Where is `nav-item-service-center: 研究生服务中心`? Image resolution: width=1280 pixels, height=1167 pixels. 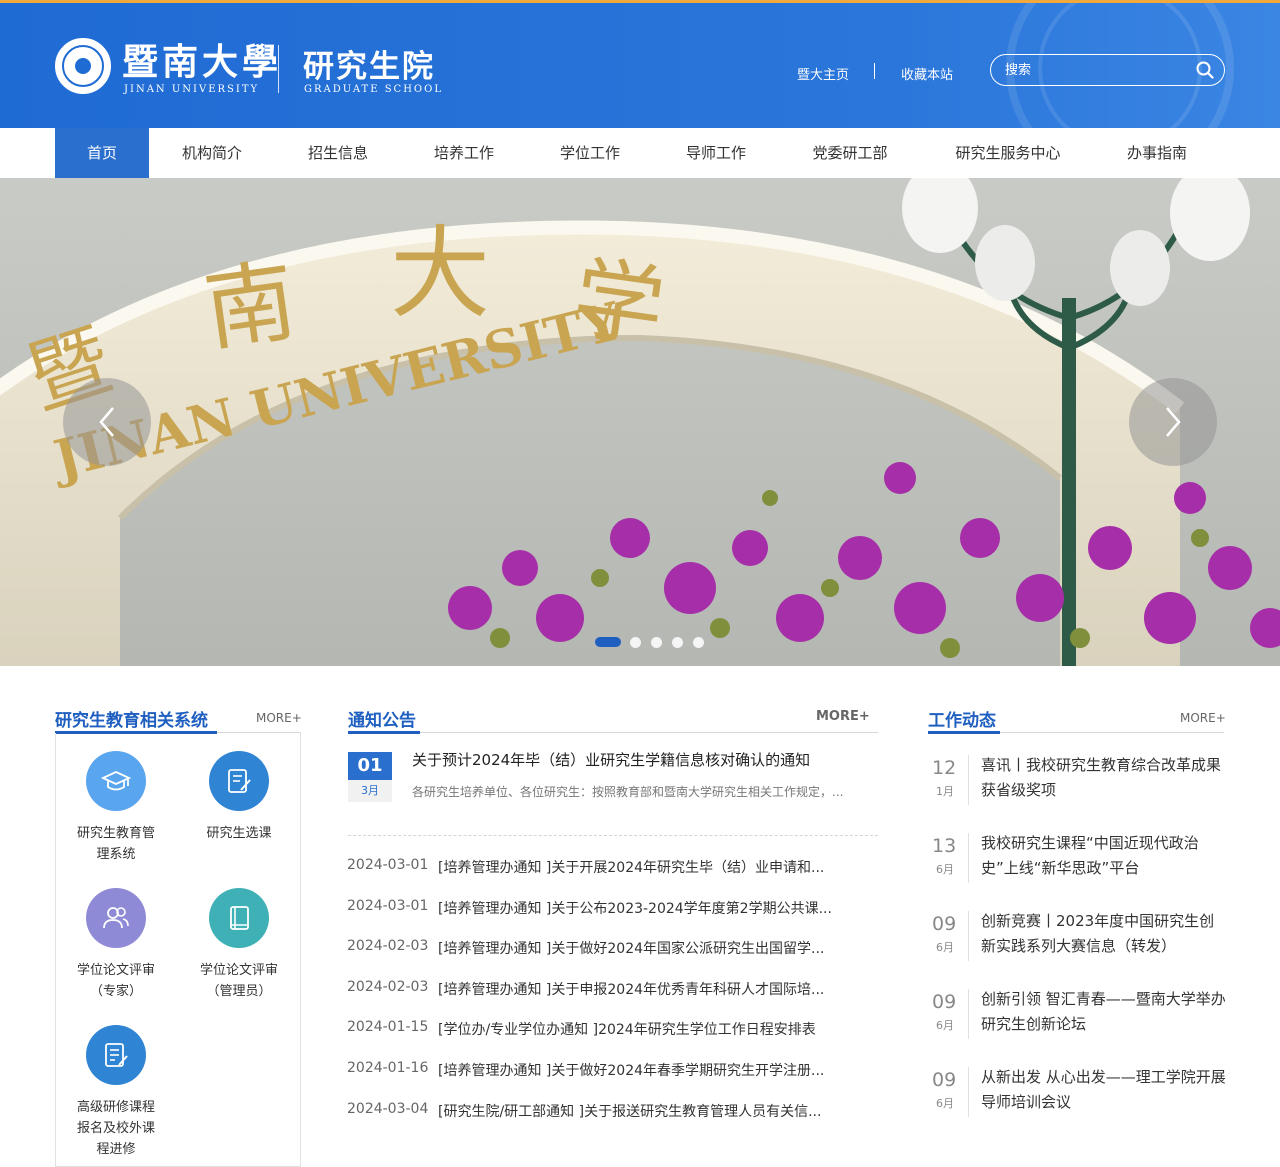 nav-item-service-center: 研究生服务中心 is located at coordinates (1008, 153).